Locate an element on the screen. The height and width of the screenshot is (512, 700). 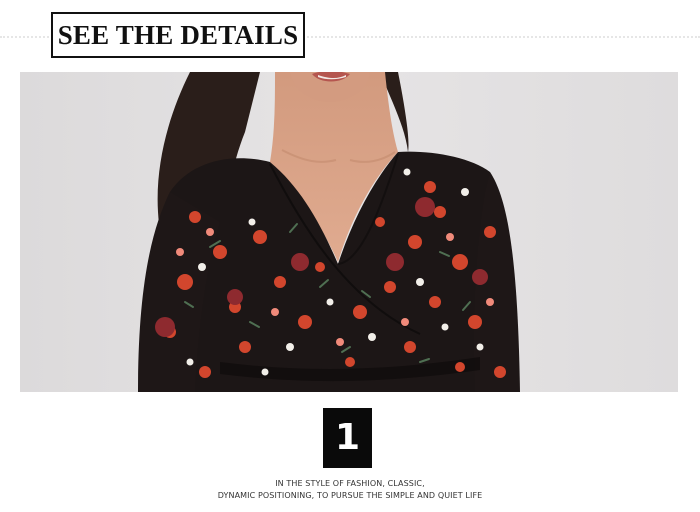
caption-line-1: IN THE STYLE OF FASHION, CLASSIC, is located at coordinates (350, 483).